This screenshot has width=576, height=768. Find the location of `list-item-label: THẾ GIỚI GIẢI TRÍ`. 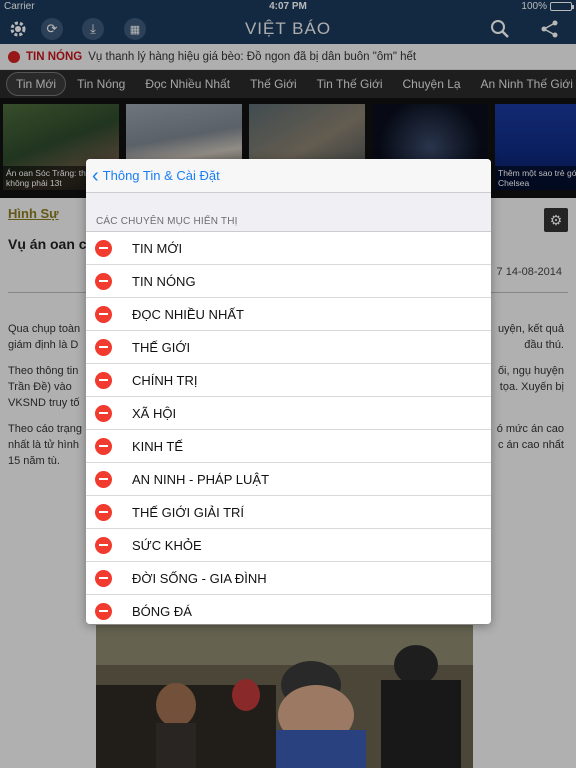

list-item-label: THẾ GIỚI GIẢI TRÍ is located at coordinates (188, 512).